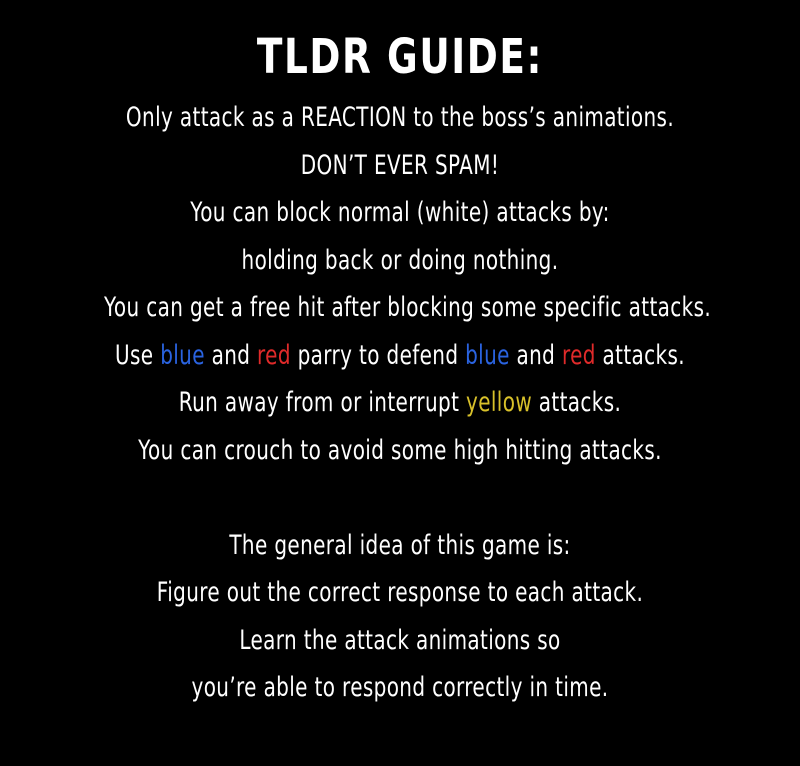 The height and width of the screenshot is (766, 800). Describe the element at coordinates (535, 355) in the screenshot. I see `parry-text-4: and` at that location.